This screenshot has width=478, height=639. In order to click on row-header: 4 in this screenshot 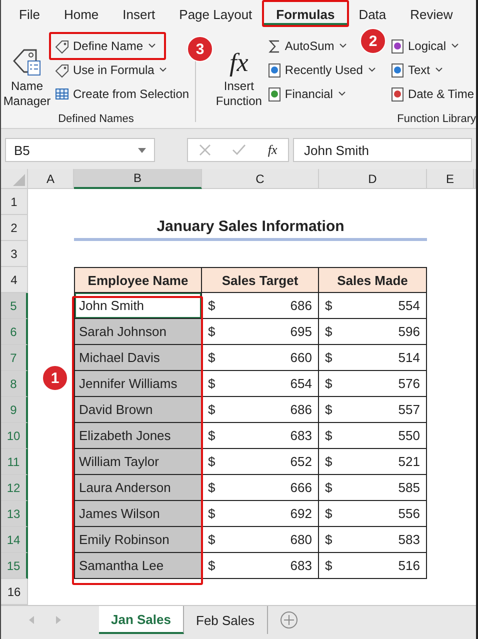, I will do `click(14, 280)`.